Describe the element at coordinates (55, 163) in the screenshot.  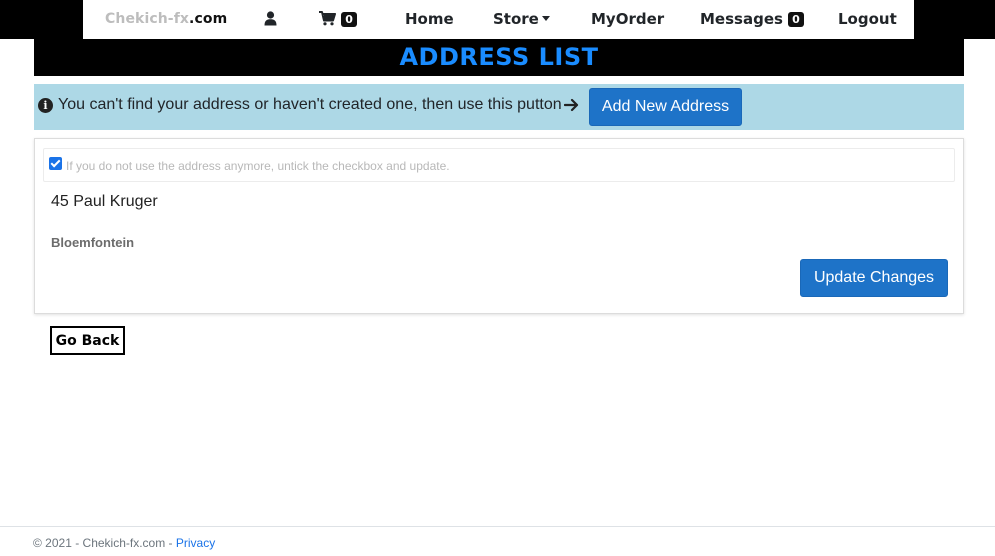
I see `address-active-checkbox` at that location.